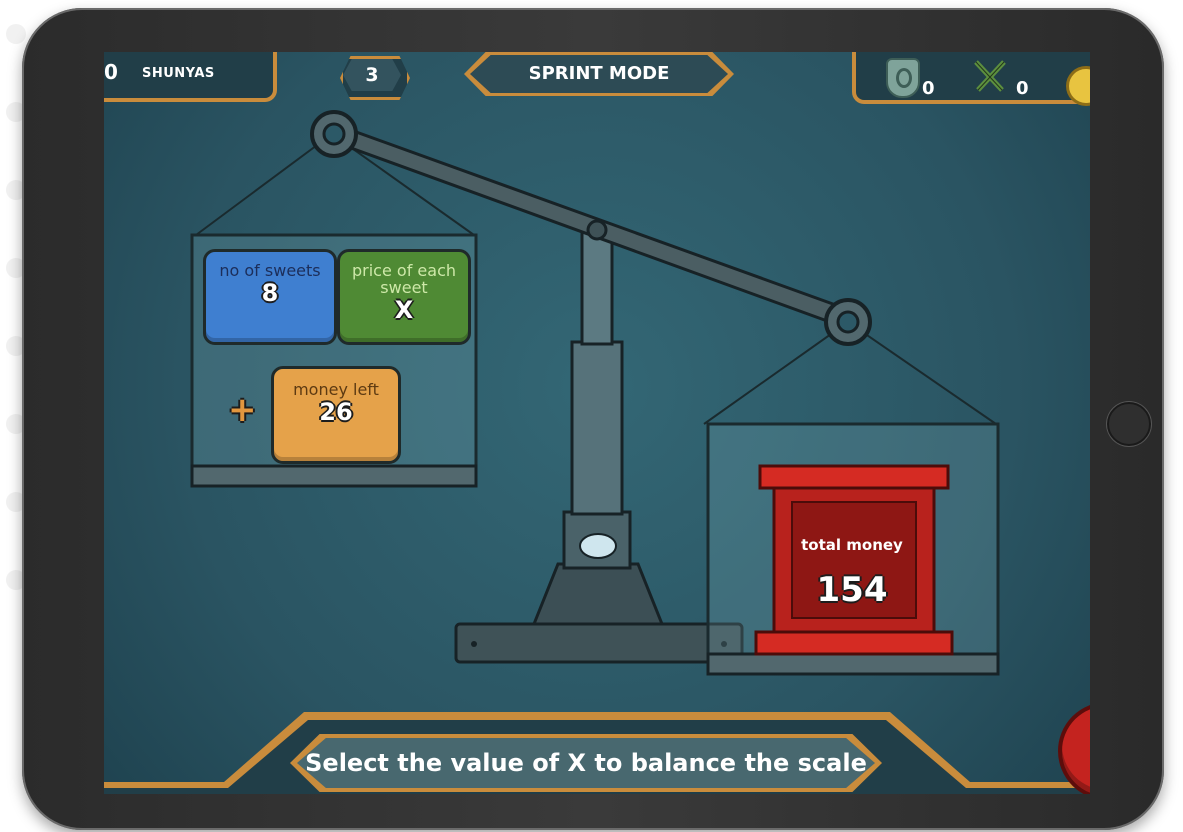 Image resolution: width=1183 pixels, height=832 pixels. Describe the element at coordinates (270, 293) in the screenshot. I see `tile-value: 8` at that location.